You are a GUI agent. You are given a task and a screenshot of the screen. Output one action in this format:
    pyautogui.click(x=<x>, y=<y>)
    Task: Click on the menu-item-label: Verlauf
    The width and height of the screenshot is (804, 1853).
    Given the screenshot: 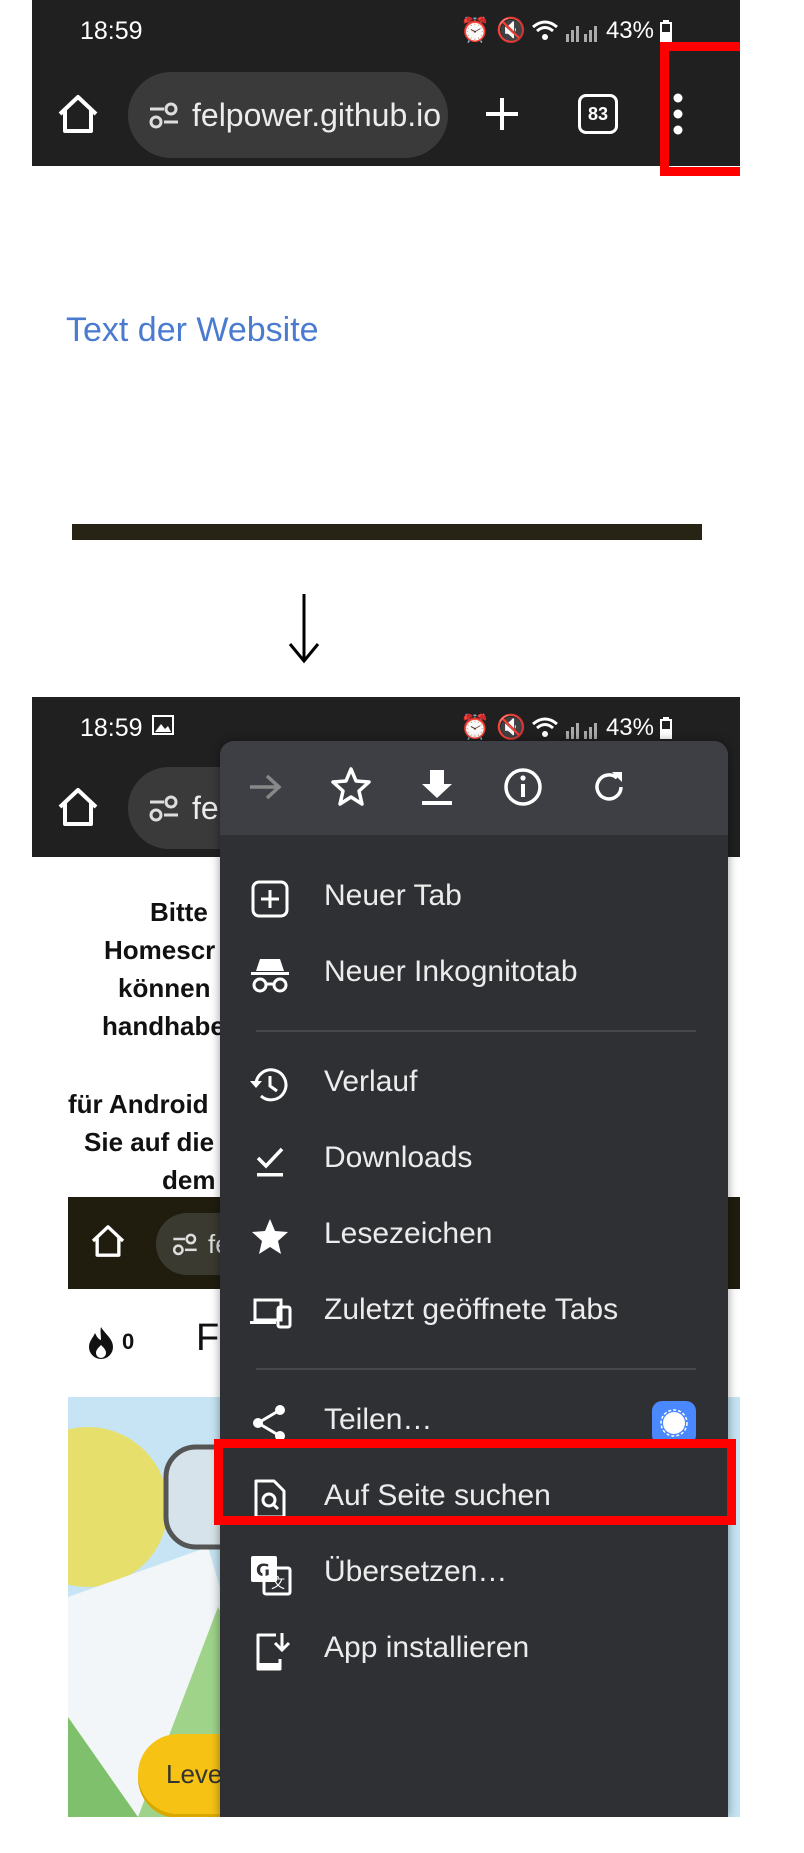 What is the action you would take?
    pyautogui.click(x=371, y=1081)
    